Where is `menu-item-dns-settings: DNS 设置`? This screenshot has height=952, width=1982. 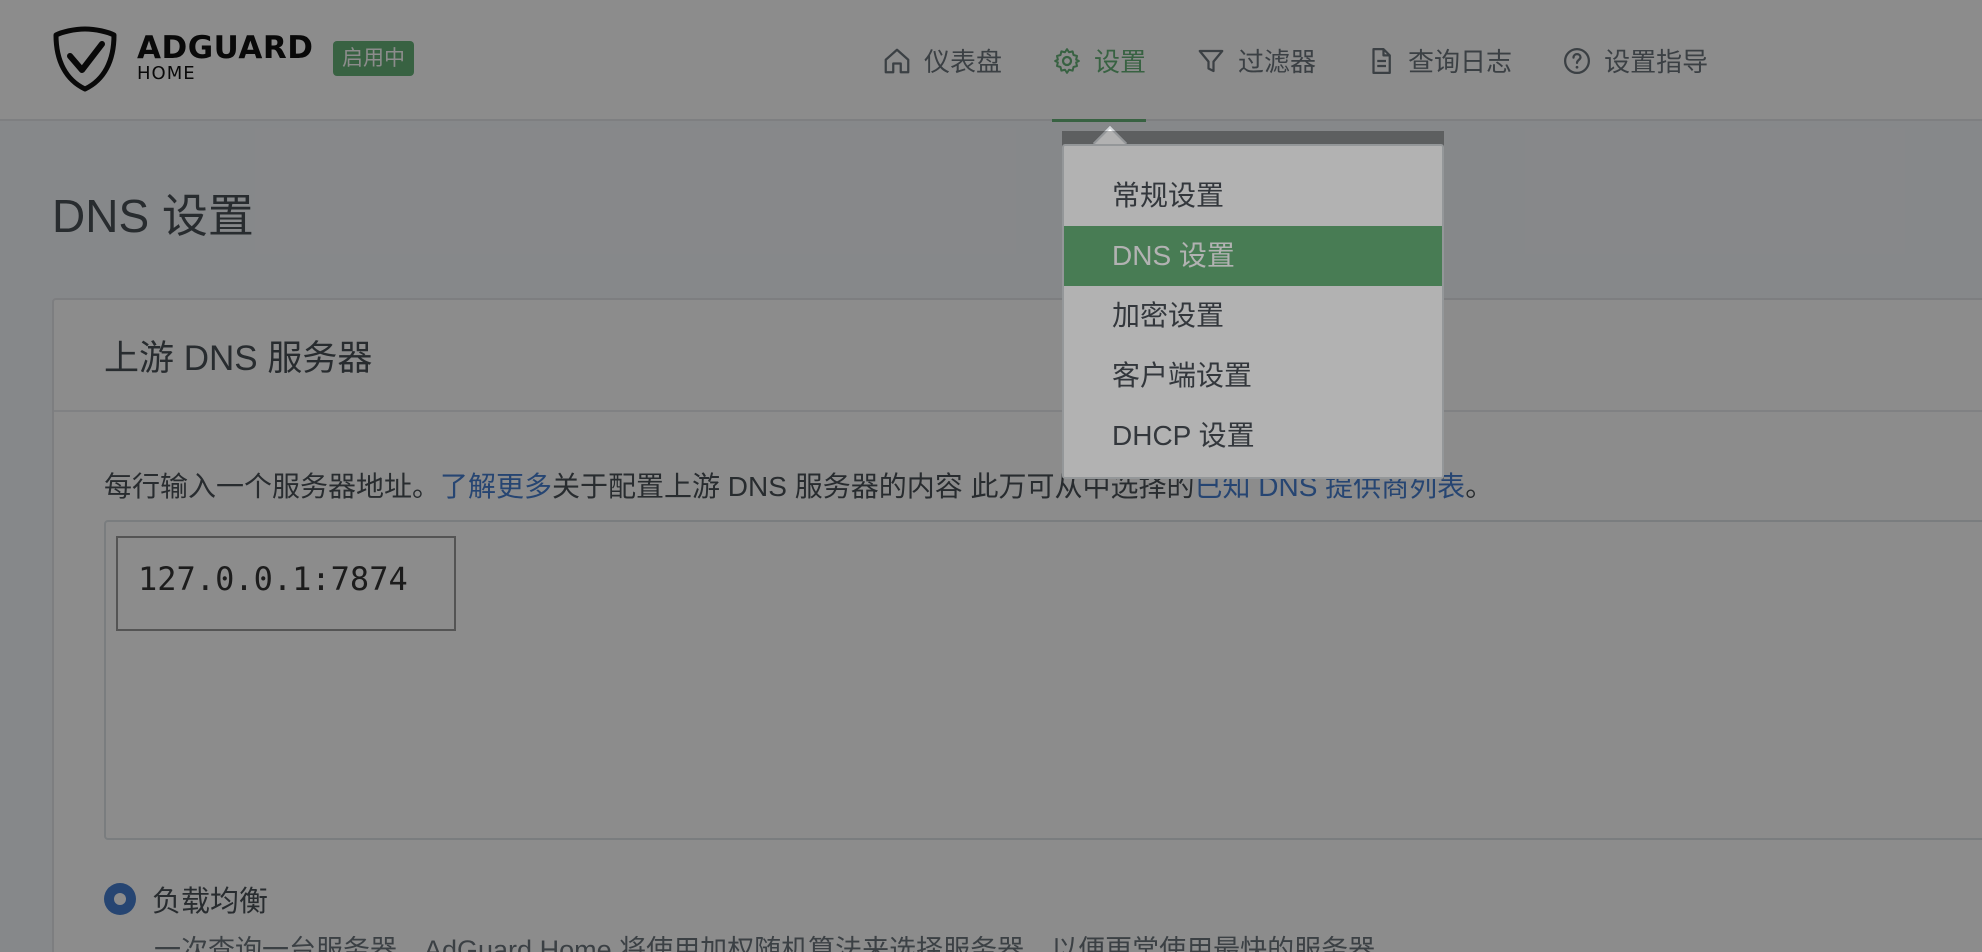
menu-item-dns-settings: DNS 设置 is located at coordinates (1253, 256).